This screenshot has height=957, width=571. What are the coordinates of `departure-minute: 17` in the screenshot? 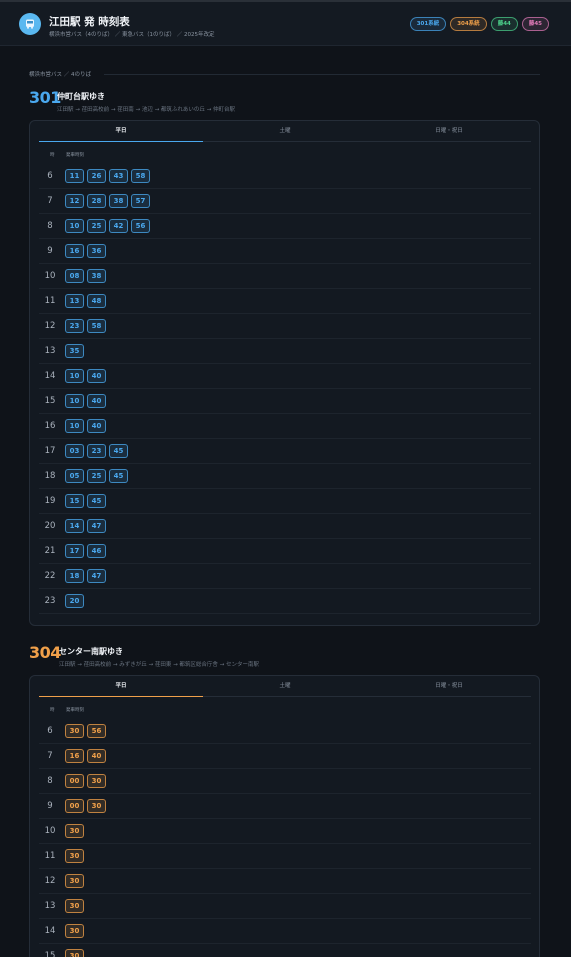 It's located at (74, 551).